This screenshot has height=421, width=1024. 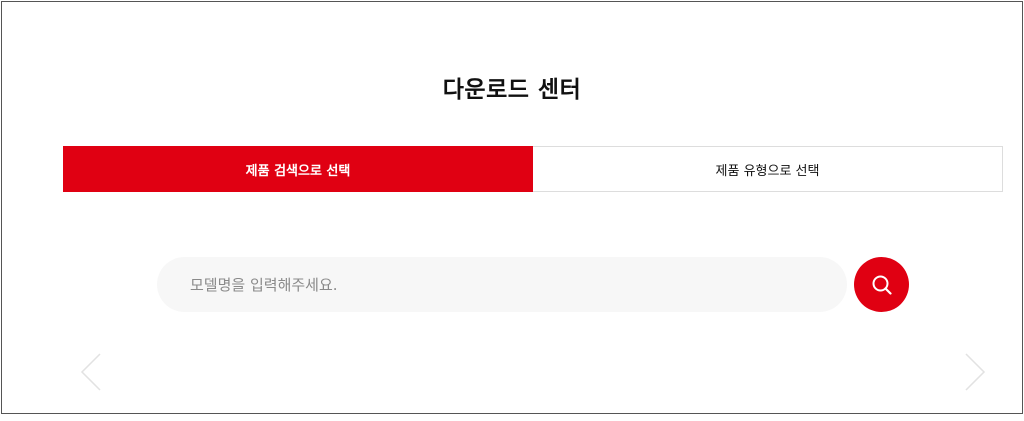 I want to click on carousel-next-button, so click(x=975, y=372).